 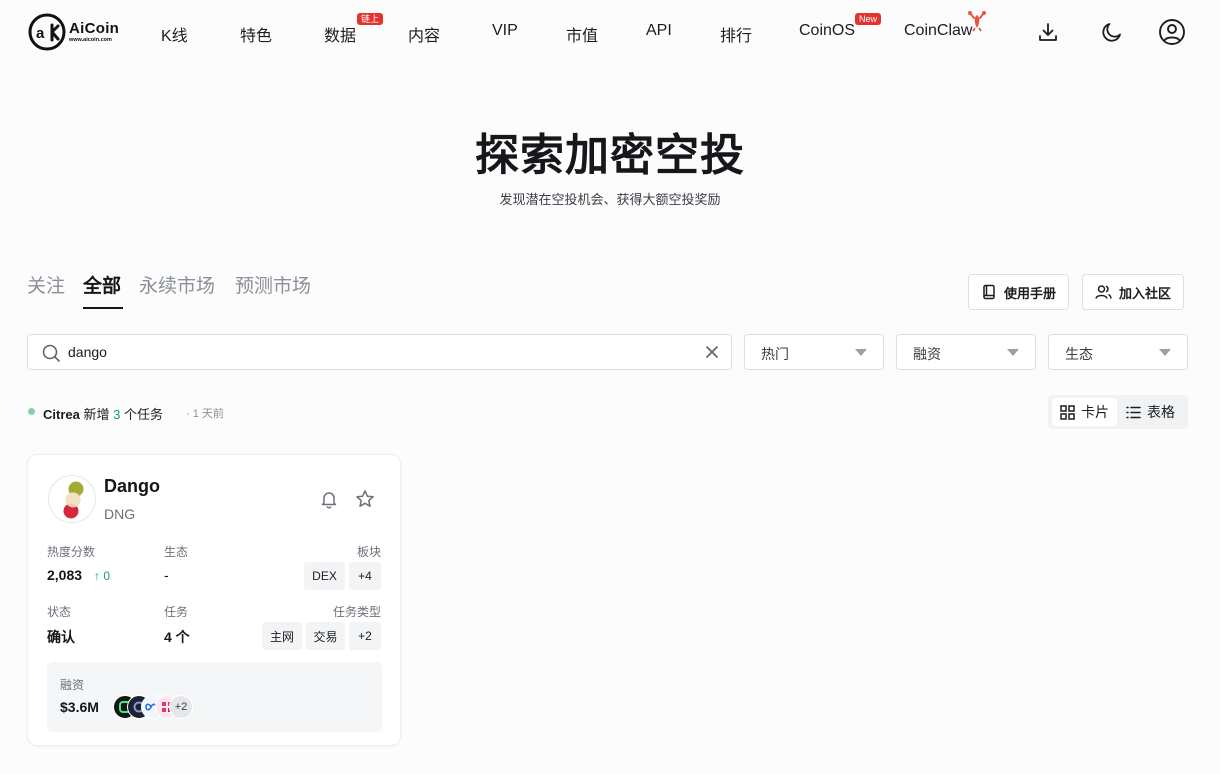 I want to click on sector-label: 板块, so click(x=369, y=552).